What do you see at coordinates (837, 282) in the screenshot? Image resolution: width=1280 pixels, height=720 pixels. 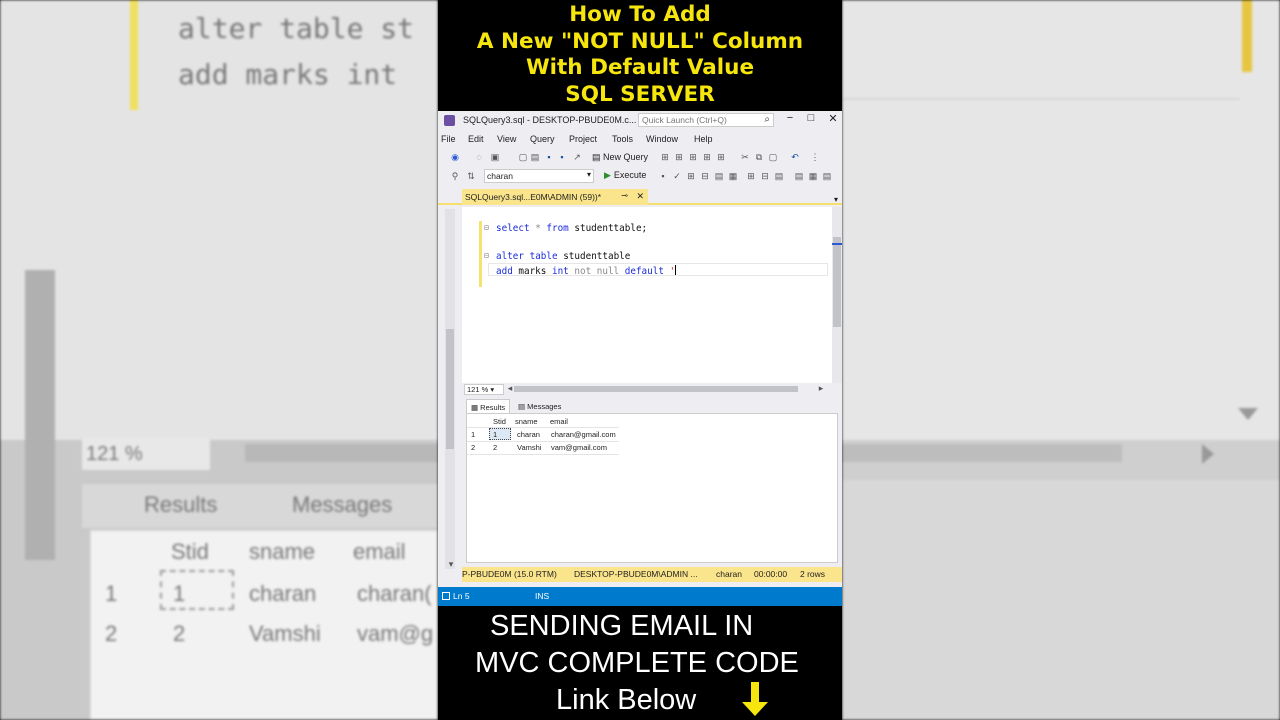 I see `editor-scroll-thumb` at bounding box center [837, 282].